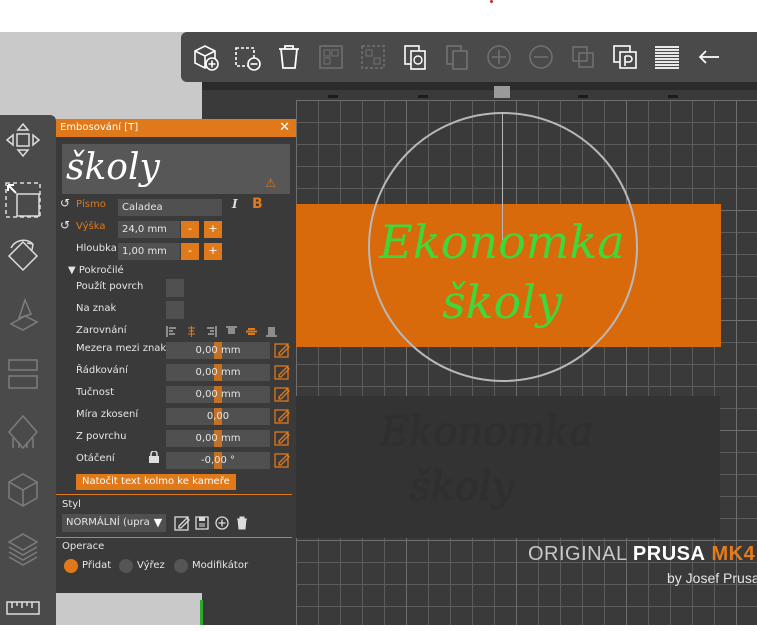 The height and width of the screenshot is (631, 757). I want to click on style-label: Styl, so click(71, 504).